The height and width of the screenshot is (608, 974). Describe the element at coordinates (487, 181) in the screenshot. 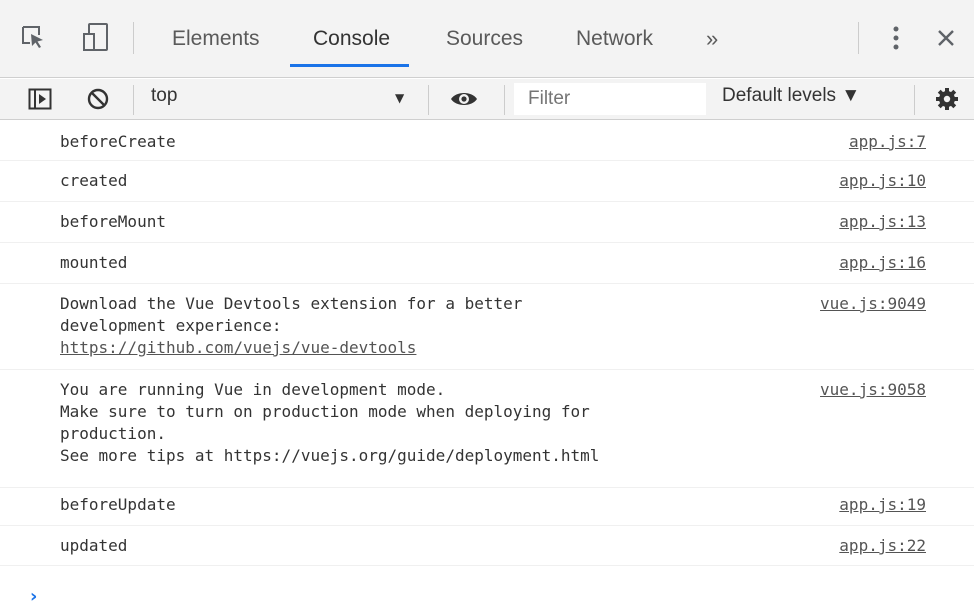

I see `console-message: created app.js:10` at that location.